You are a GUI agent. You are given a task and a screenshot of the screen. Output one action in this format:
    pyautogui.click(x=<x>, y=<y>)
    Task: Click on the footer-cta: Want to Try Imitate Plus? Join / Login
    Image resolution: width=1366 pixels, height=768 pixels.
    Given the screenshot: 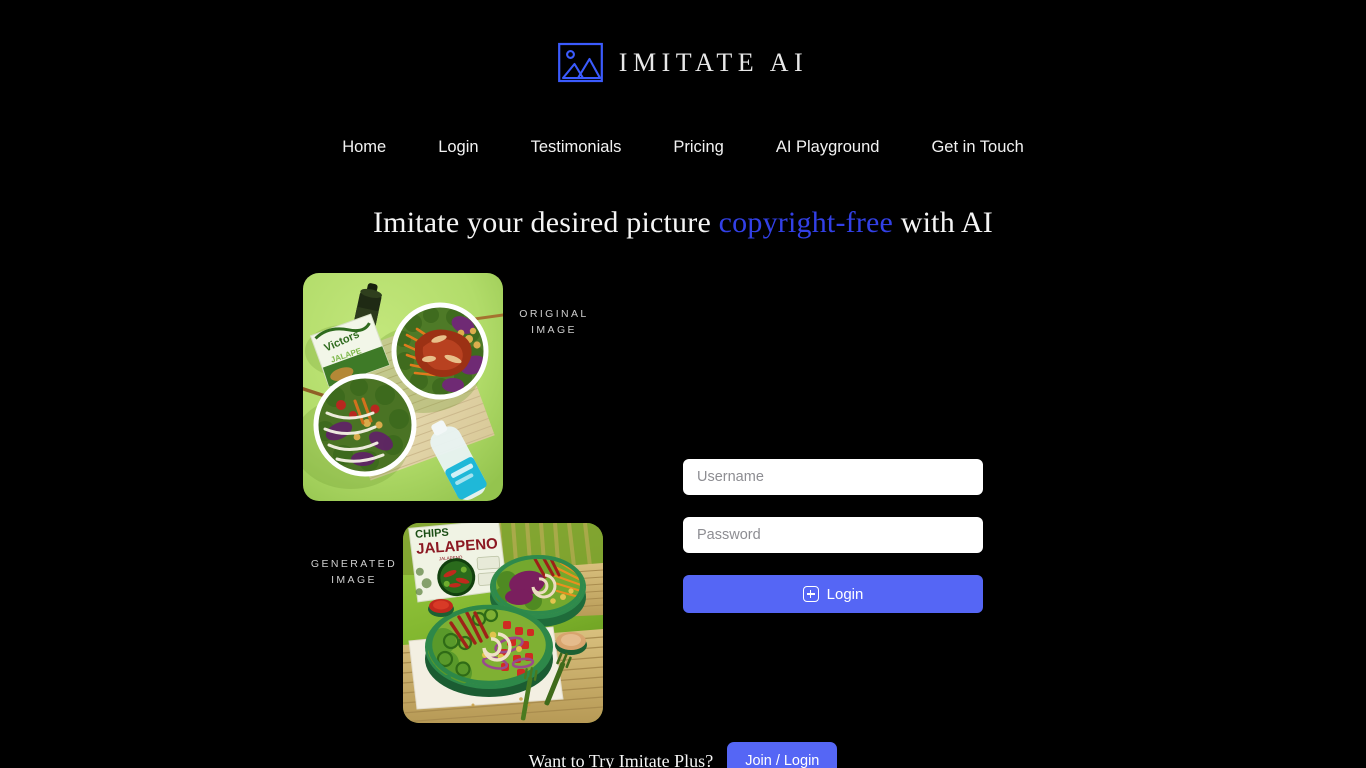 What is the action you would take?
    pyautogui.click(x=683, y=755)
    